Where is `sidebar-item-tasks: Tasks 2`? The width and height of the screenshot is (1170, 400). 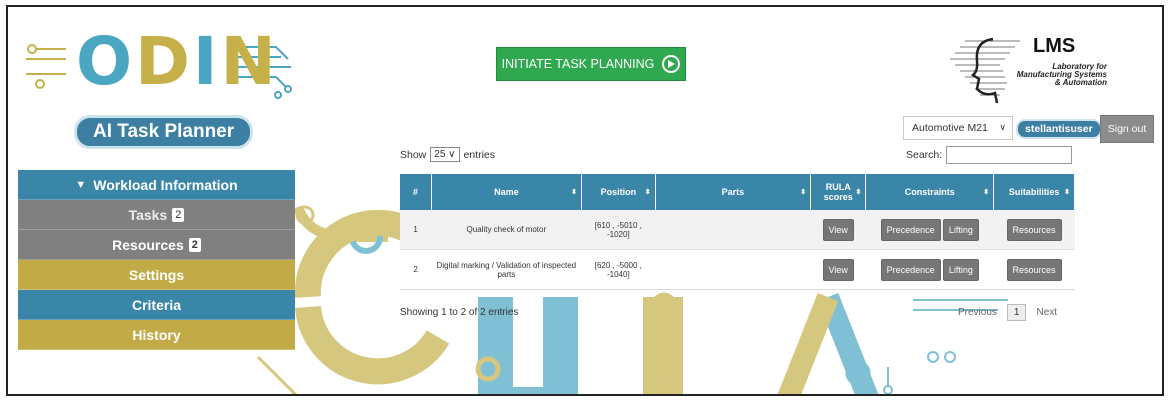
sidebar-item-tasks: Tasks 2 is located at coordinates (156, 215).